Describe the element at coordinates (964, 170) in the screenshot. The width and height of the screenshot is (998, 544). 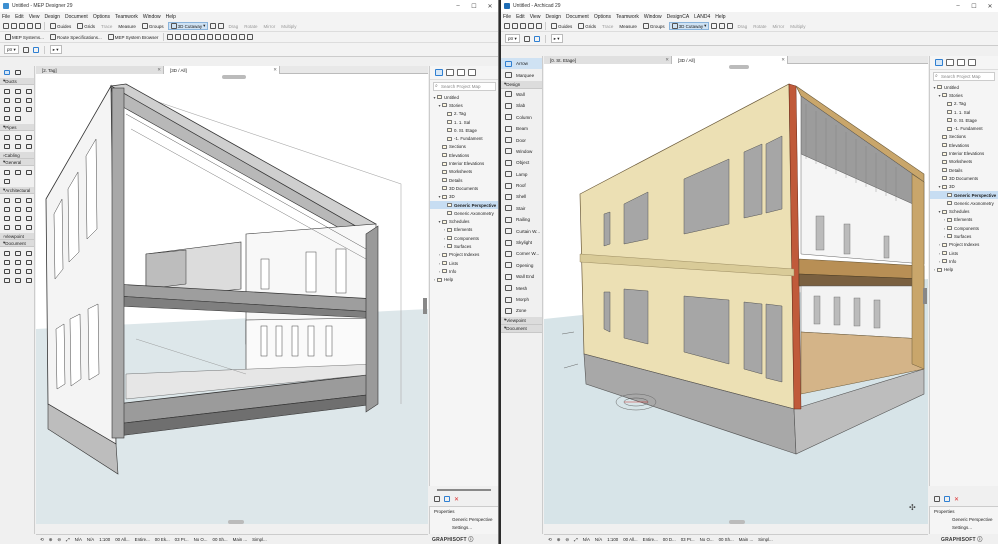
I see `tree-item-details: Details` at that location.